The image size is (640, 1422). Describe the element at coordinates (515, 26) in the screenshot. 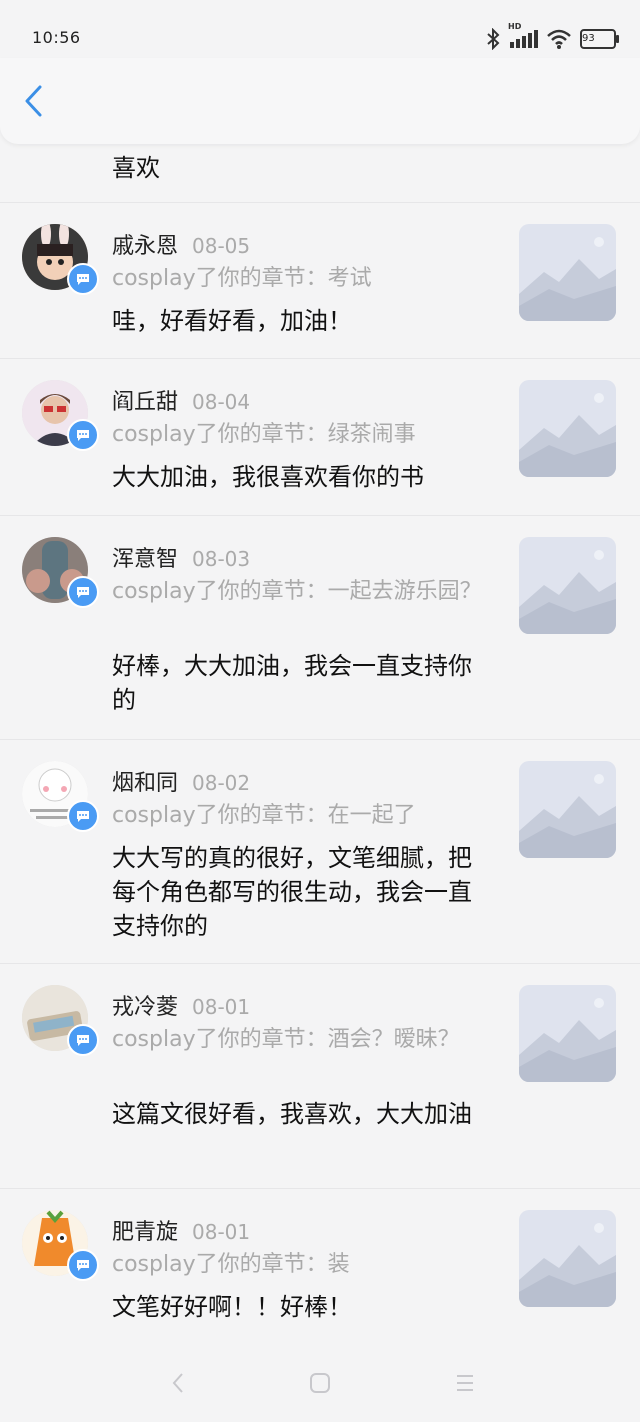

I see `network-label: HD` at that location.